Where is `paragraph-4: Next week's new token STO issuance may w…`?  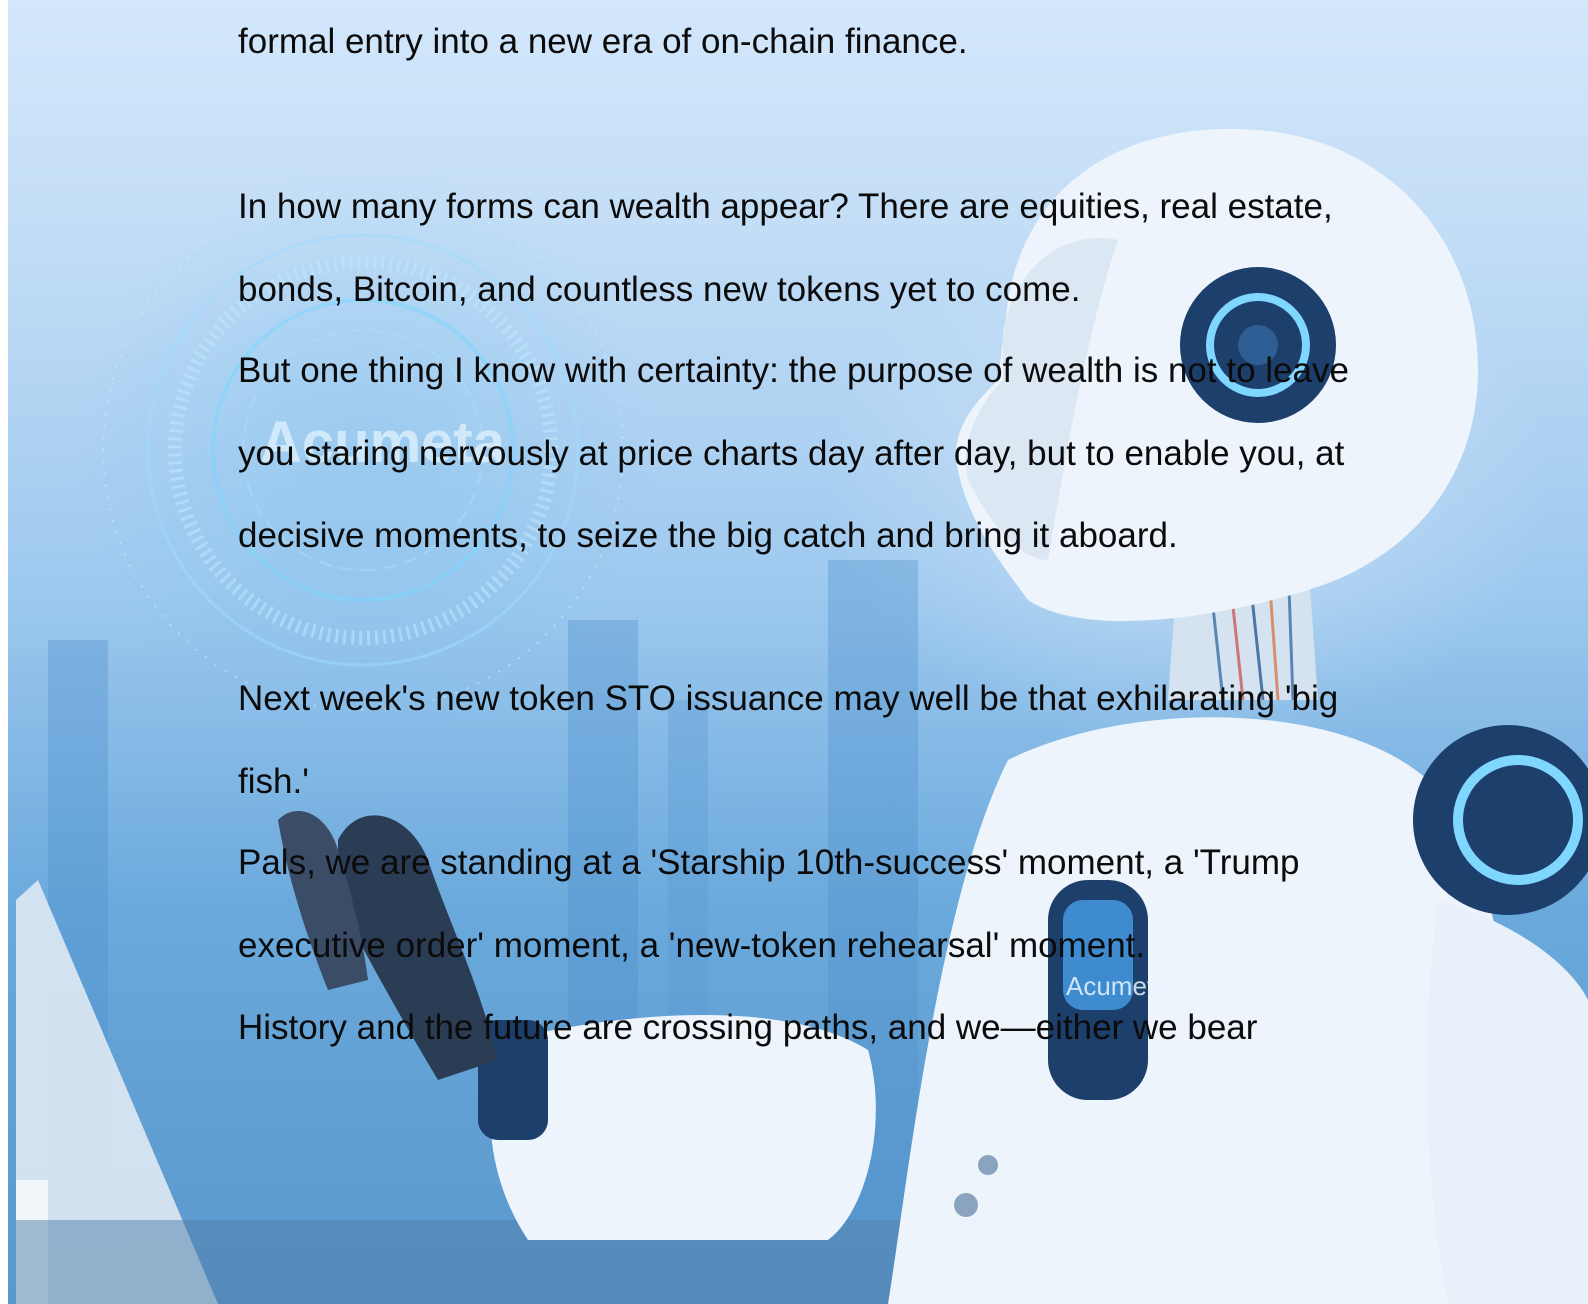 paragraph-4: Next week's new token STO issuance may w… is located at coordinates (788, 740).